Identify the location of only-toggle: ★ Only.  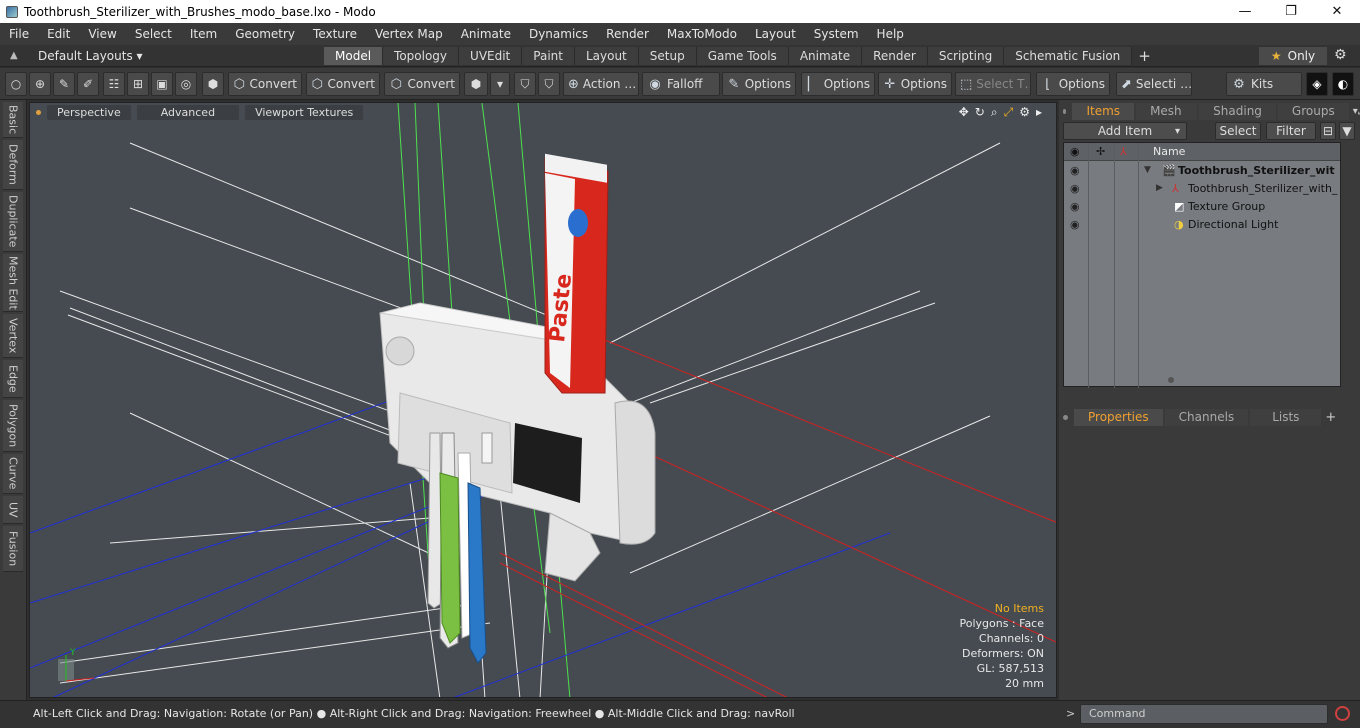
(1293, 56).